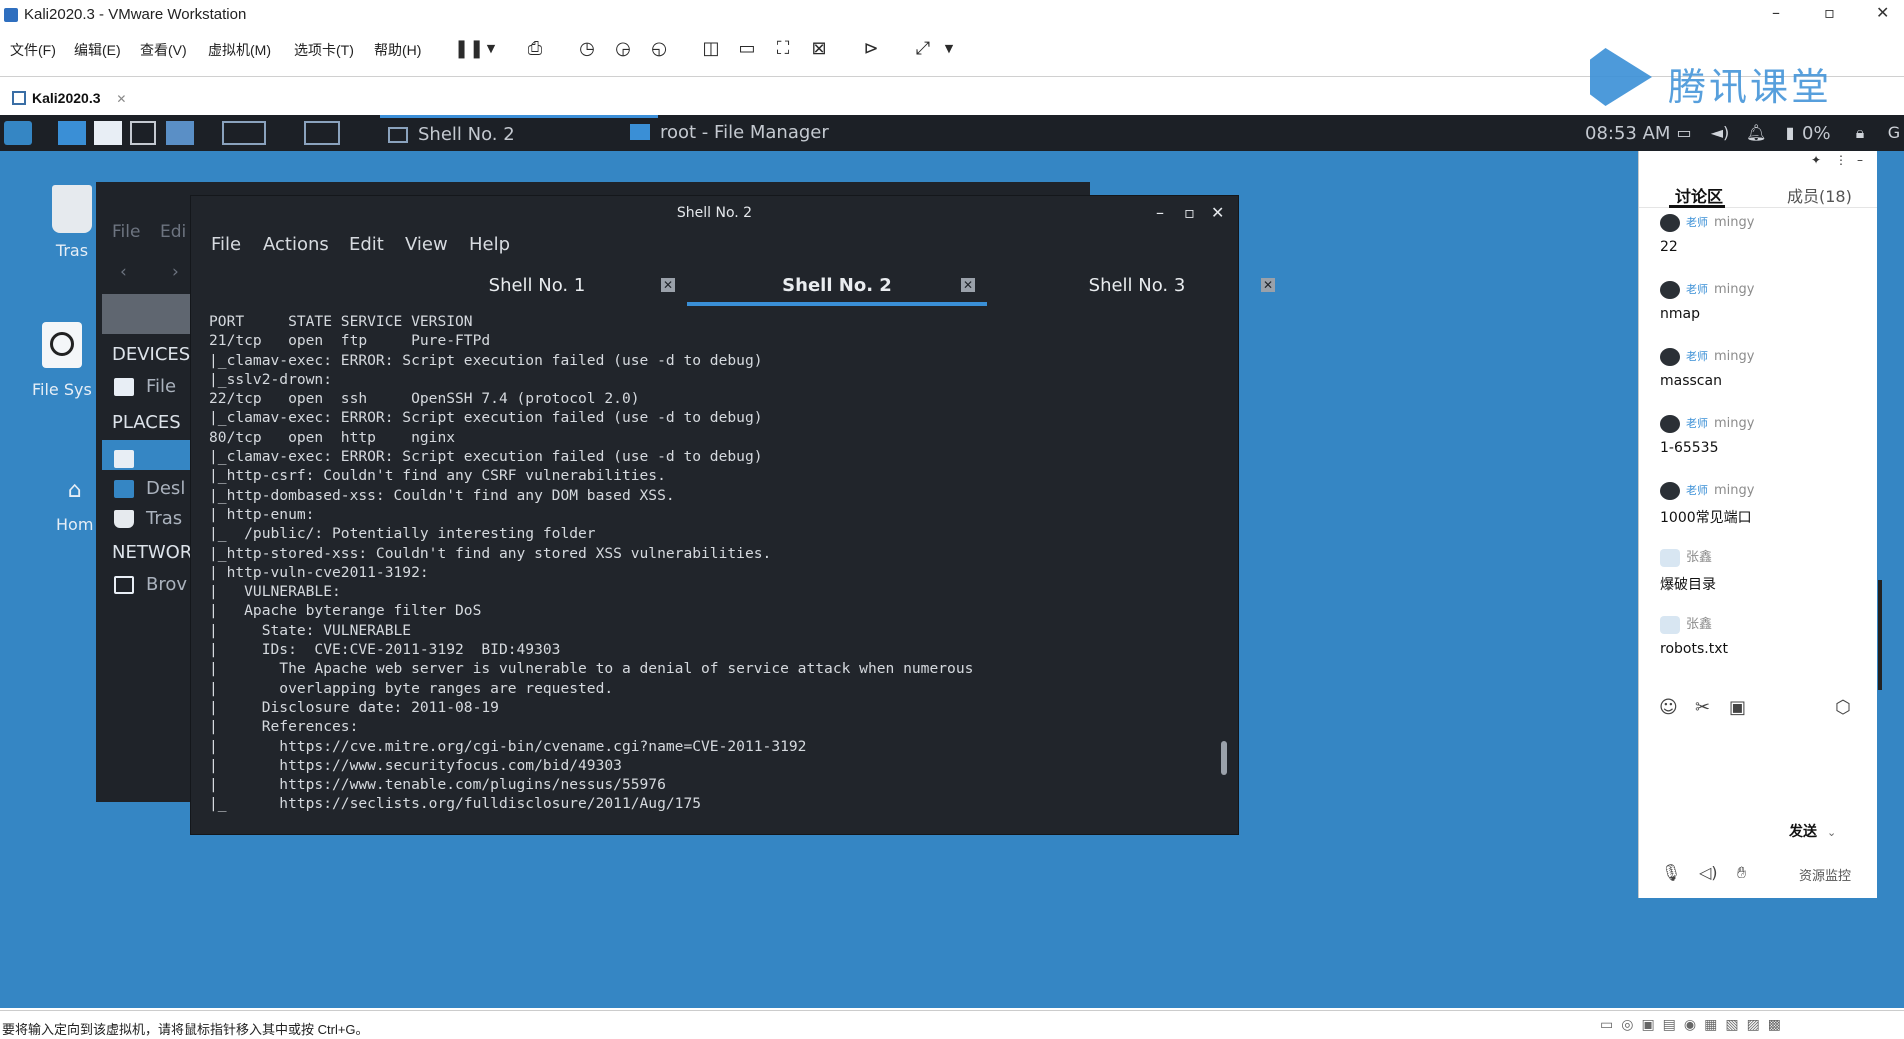 This screenshot has width=1904, height=1039. Describe the element at coordinates (1684, 133) in the screenshot. I see `display-icon: ▭` at that location.